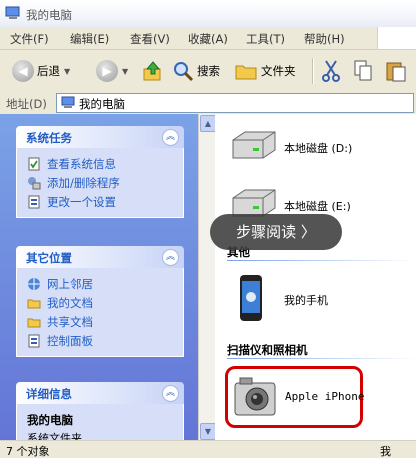 This screenshot has height=459, width=416. What do you see at coordinates (83, 182) in the screenshot?
I see `task-label: 添加/删除程序` at bounding box center [83, 182].